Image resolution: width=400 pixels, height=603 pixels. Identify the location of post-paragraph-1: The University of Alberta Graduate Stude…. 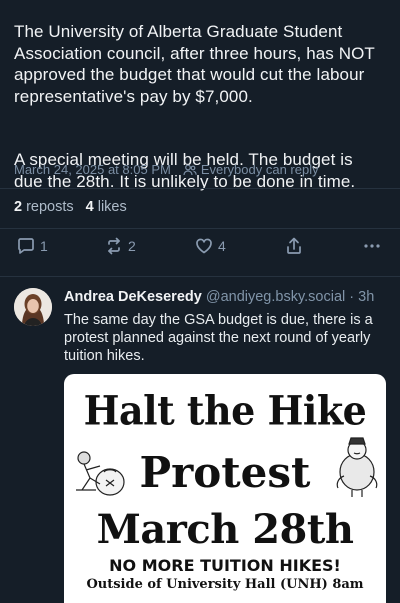
(194, 64).